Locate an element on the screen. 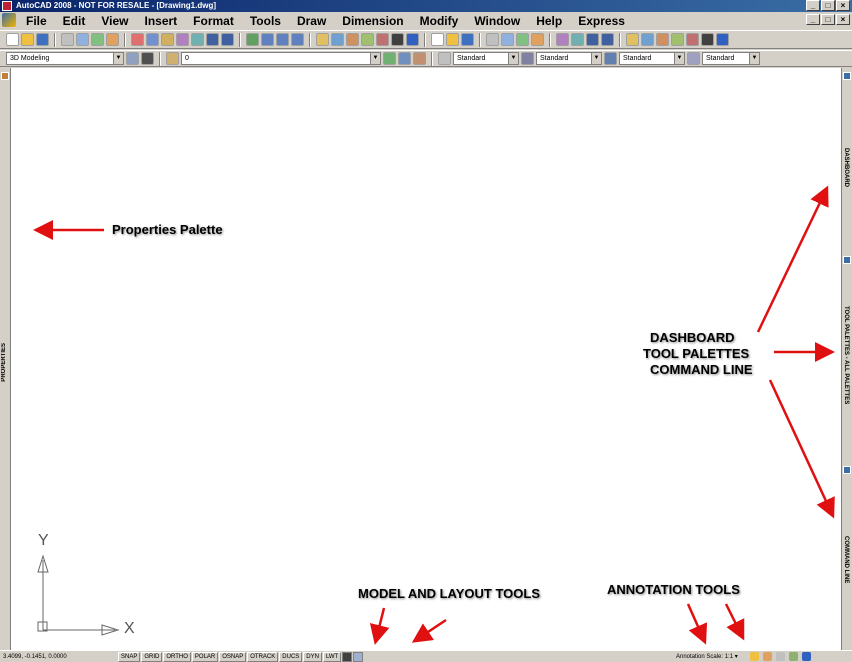 This screenshot has width=852, height=662. plot-preview-icon is located at coordinates (82, 39).